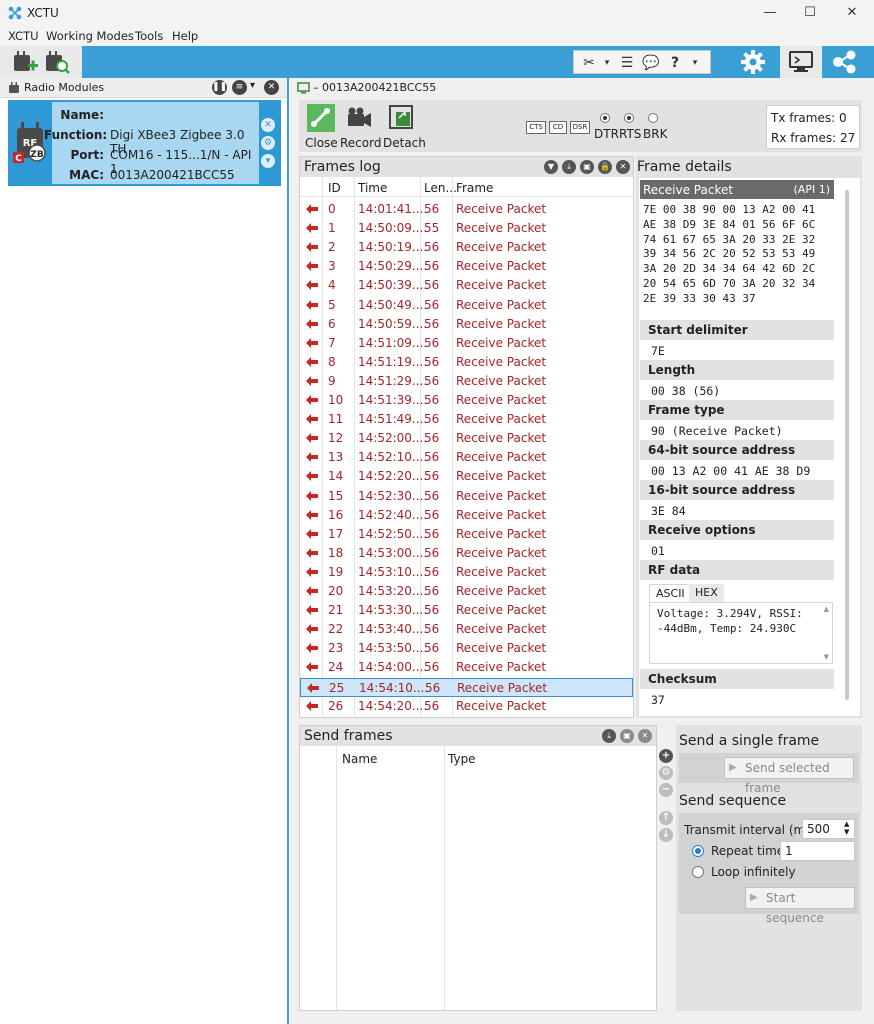  I want to click on save-icon: ▣, so click(587, 167).